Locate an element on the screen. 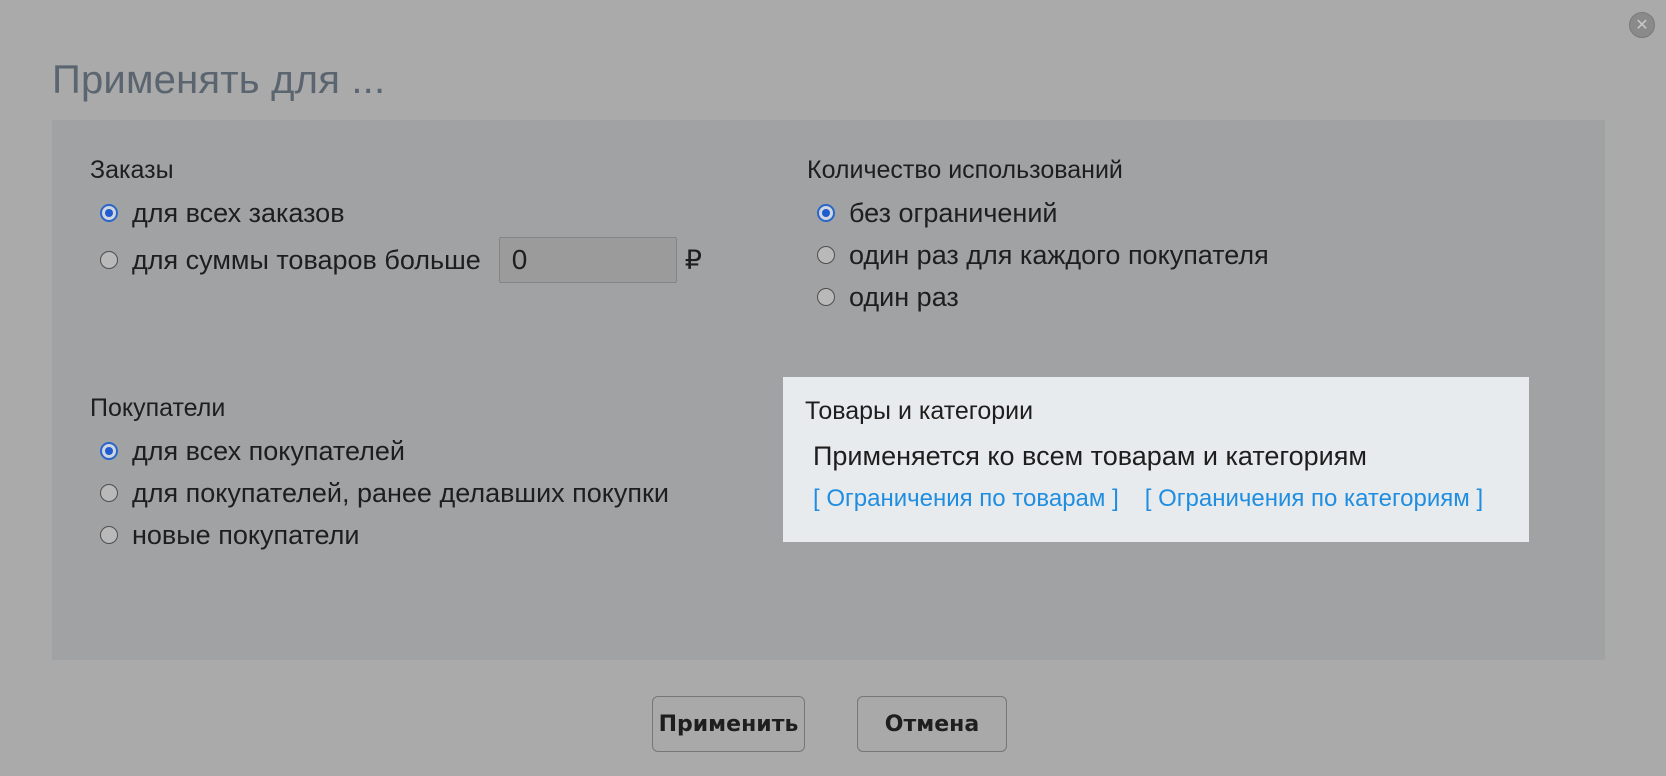 The image size is (1666, 776). close-icon: ✕ is located at coordinates (1642, 25).